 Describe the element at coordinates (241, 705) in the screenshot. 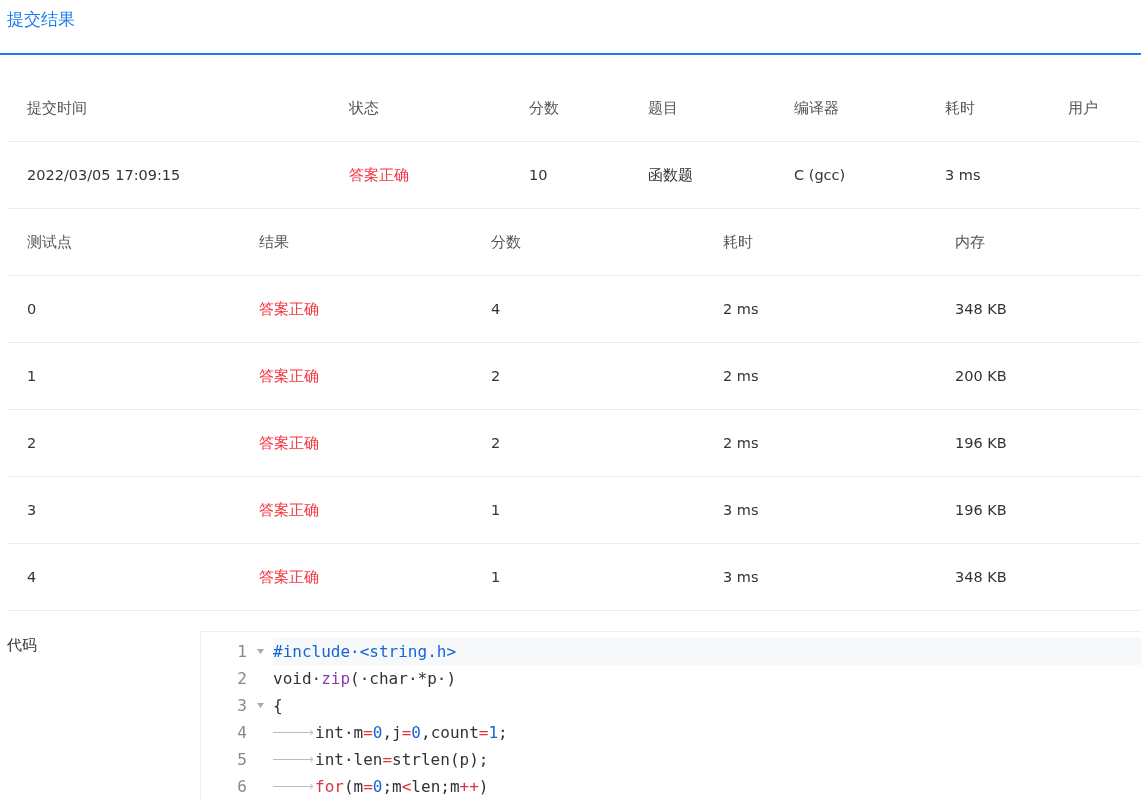

I see `line-number: 3` at that location.